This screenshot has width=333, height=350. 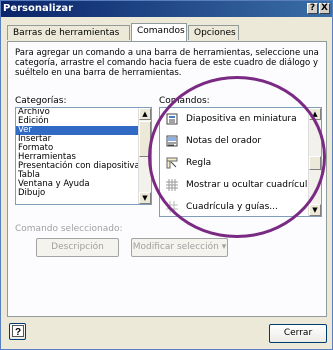 I want to click on categories-scrollbar: ▲ ▼, so click(x=144, y=156).